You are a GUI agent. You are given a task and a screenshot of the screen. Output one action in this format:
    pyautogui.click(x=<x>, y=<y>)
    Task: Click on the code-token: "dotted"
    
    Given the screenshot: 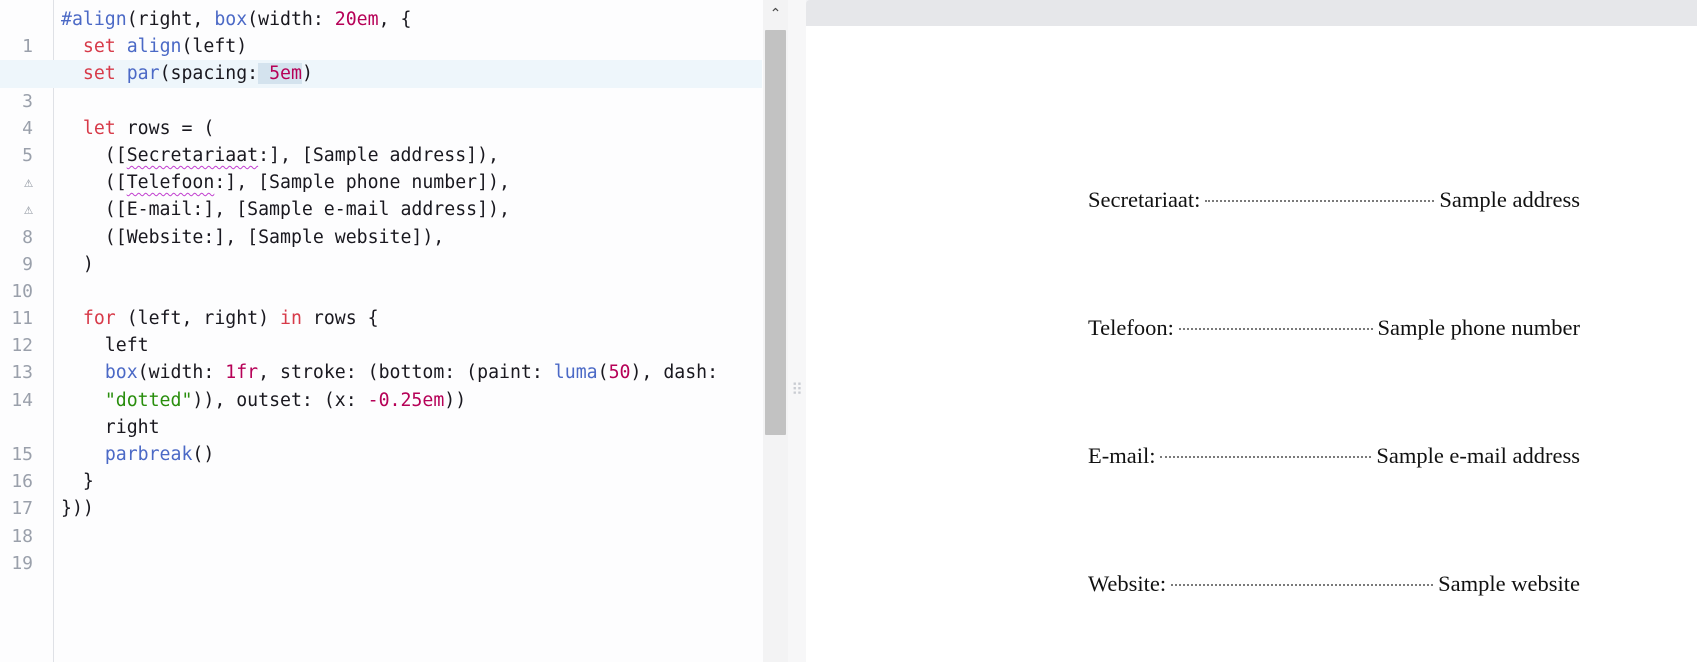 What is the action you would take?
    pyautogui.click(x=148, y=400)
    